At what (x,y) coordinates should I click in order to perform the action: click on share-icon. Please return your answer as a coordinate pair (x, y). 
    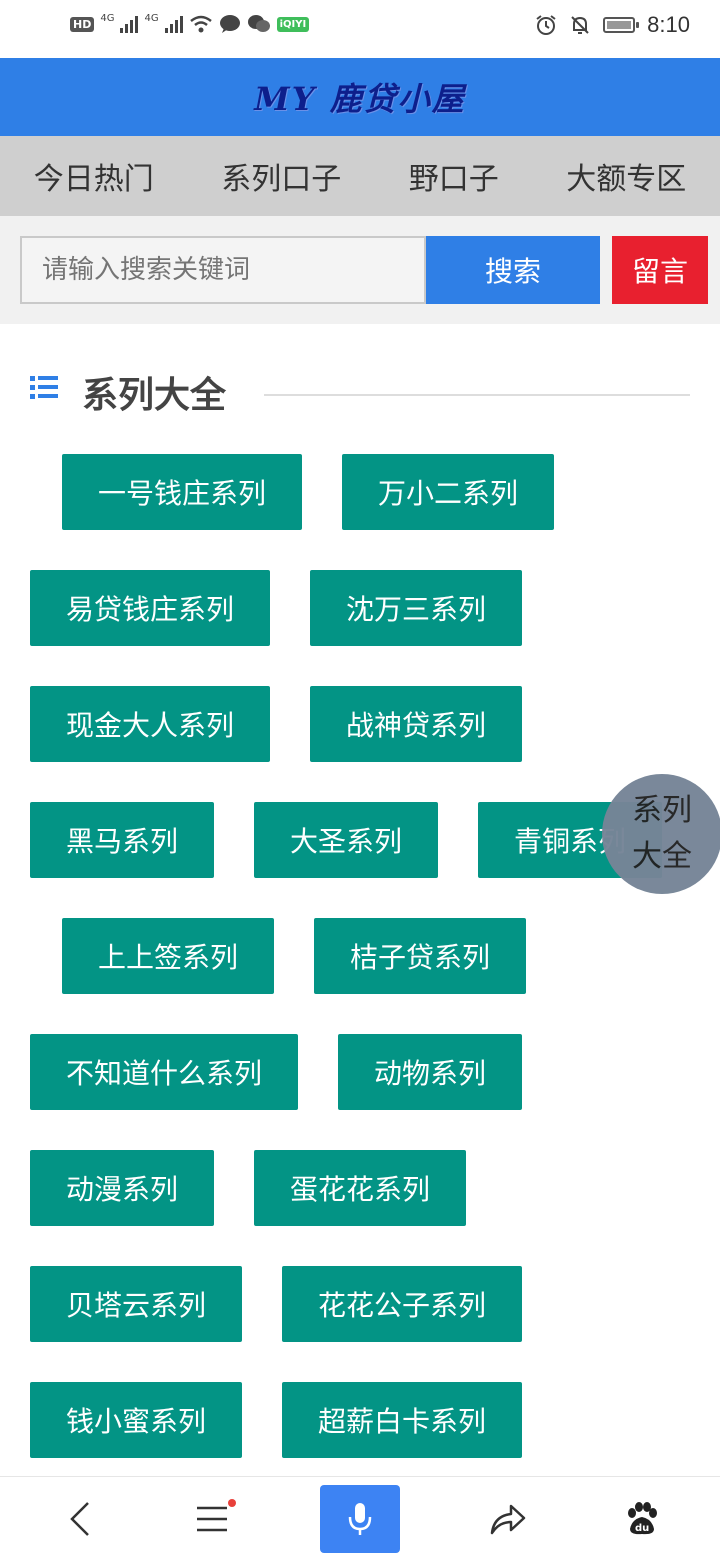
    Looking at the image, I should click on (508, 1519).